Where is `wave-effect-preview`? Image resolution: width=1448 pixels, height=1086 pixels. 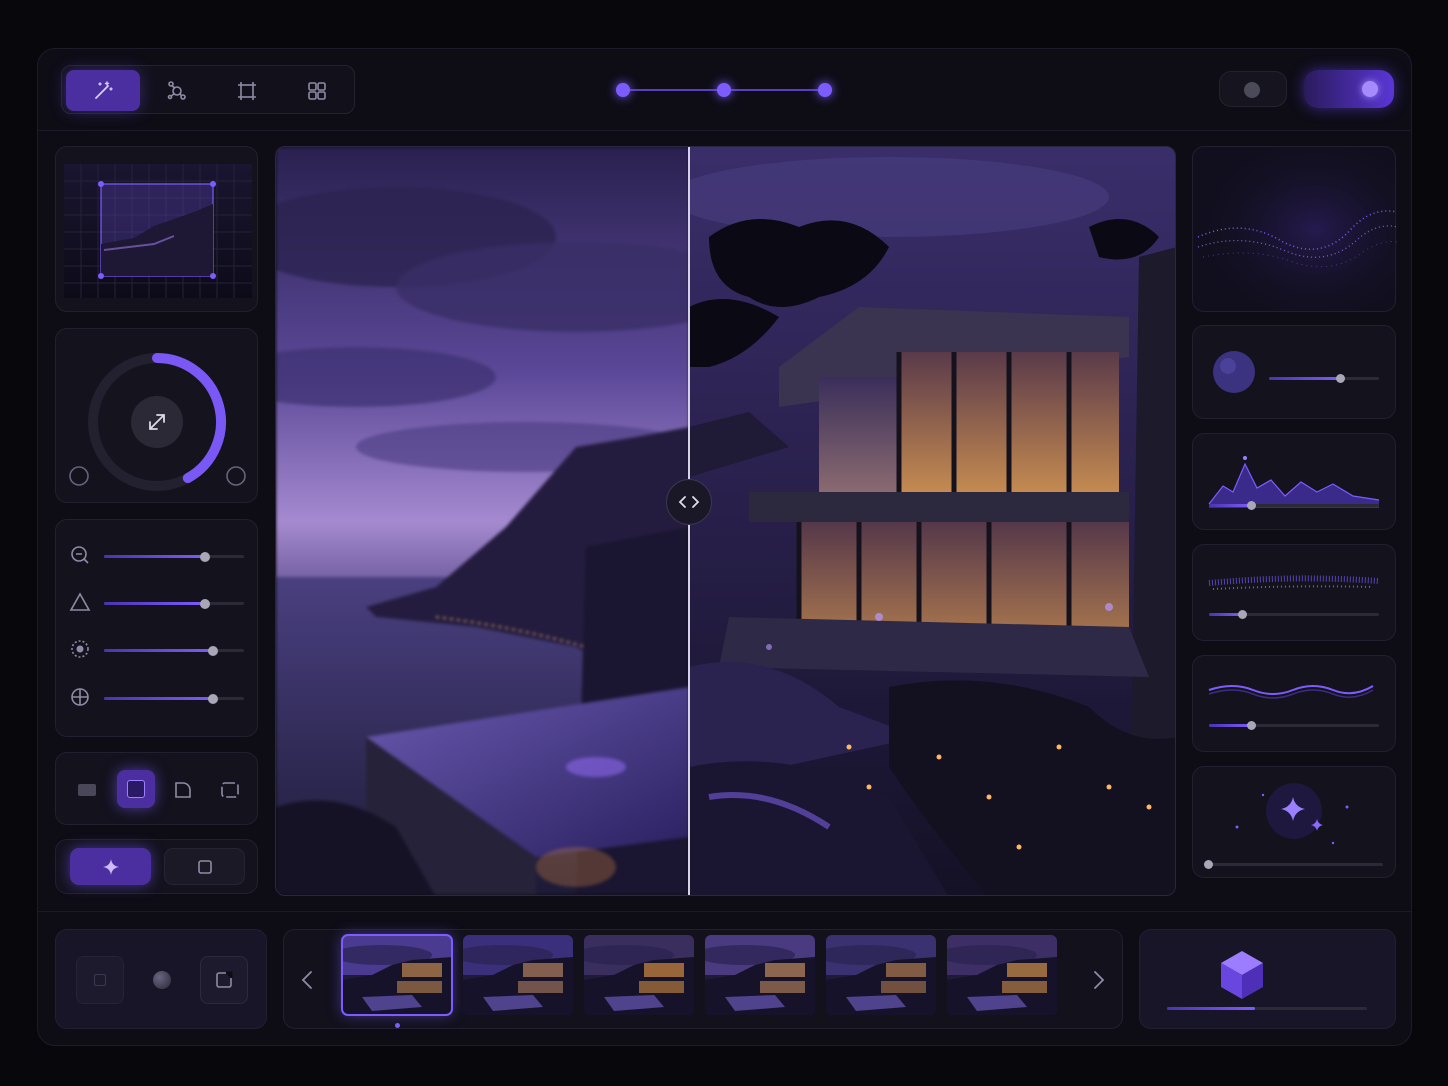
wave-effect-preview is located at coordinates (1291, 692).